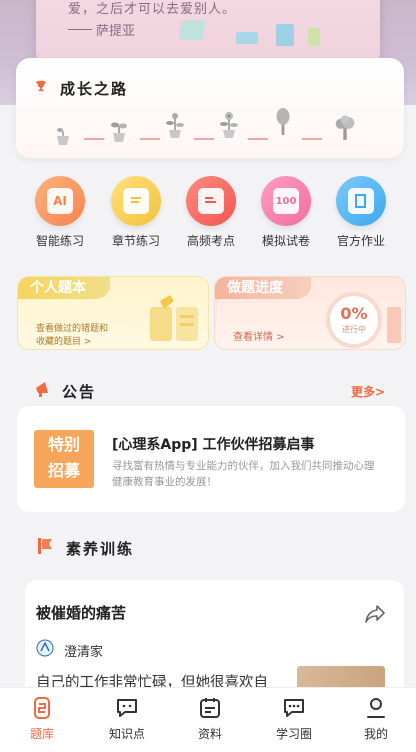 The width and height of the screenshot is (416, 752). What do you see at coordinates (135, 241) in the screenshot?
I see `feature-label: 章节练习` at bounding box center [135, 241].